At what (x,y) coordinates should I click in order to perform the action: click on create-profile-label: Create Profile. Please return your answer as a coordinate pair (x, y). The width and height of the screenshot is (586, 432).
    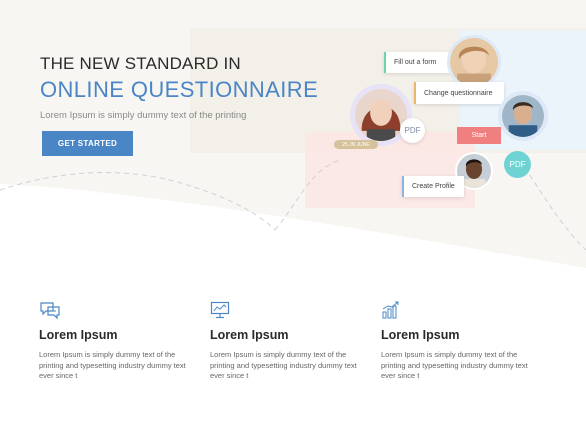
    Looking at the image, I should click on (433, 186).